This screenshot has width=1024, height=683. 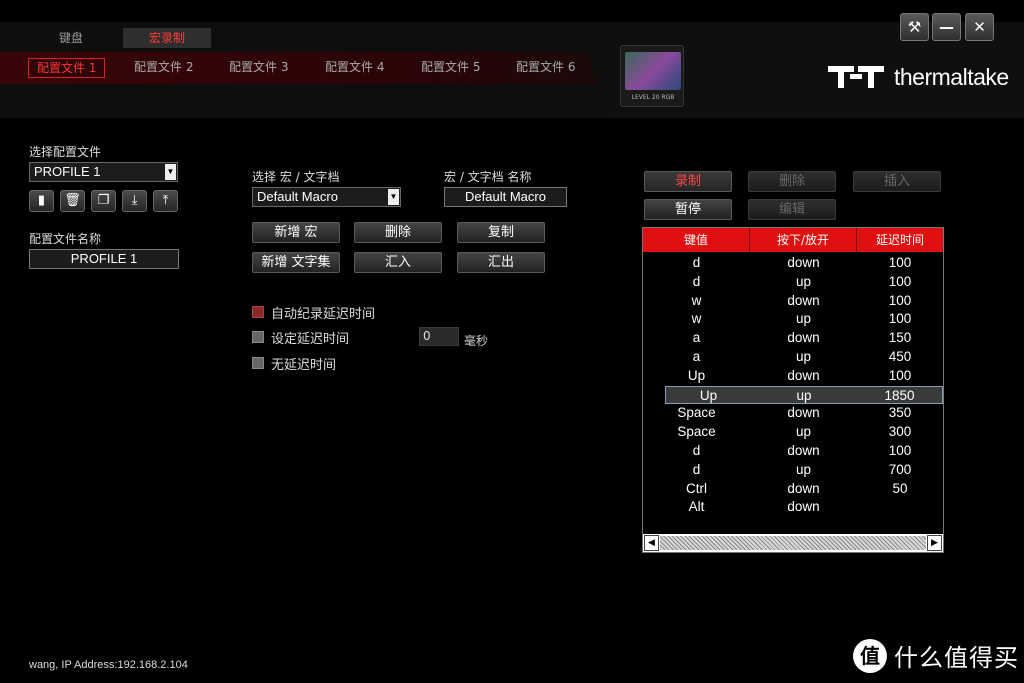 I want to click on brand-name: thermaltake, so click(x=951, y=76).